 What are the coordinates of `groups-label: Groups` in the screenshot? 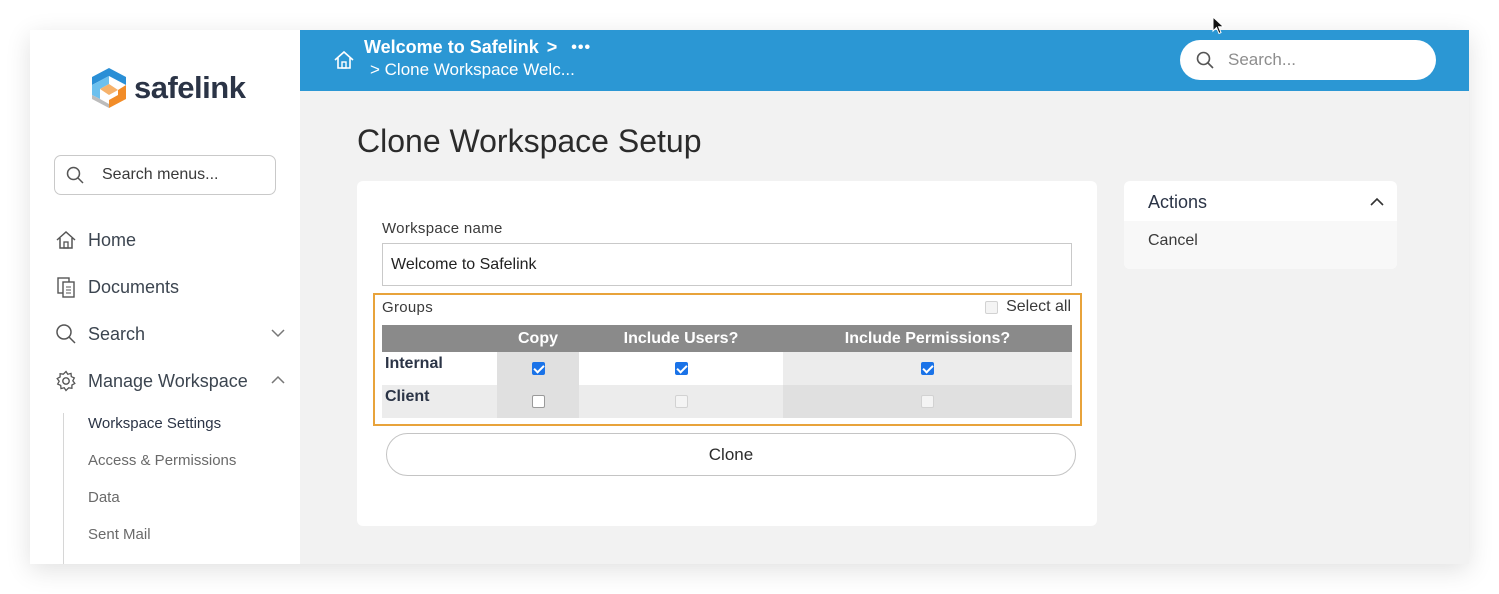 It's located at (407, 307).